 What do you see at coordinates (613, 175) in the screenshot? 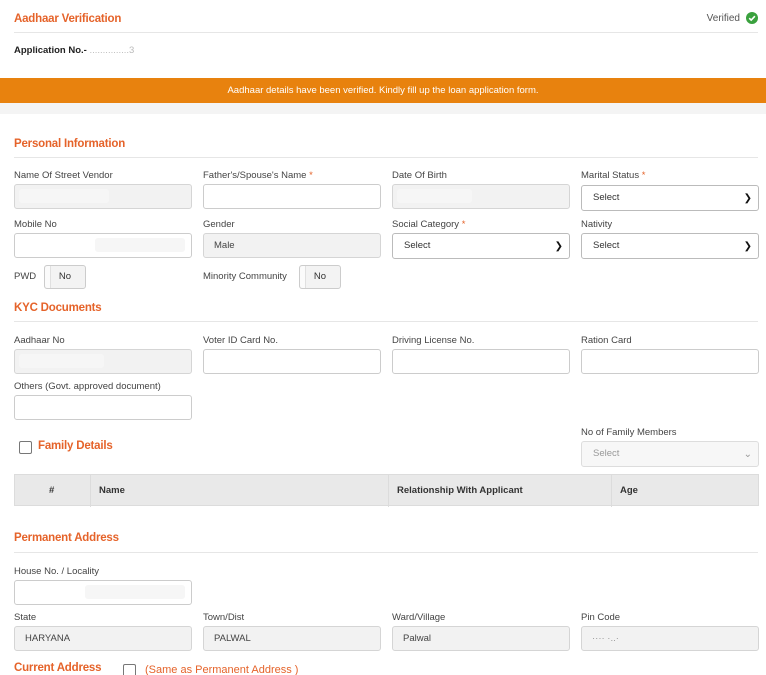
I see `marital-status-label: Marital Status *` at bounding box center [613, 175].